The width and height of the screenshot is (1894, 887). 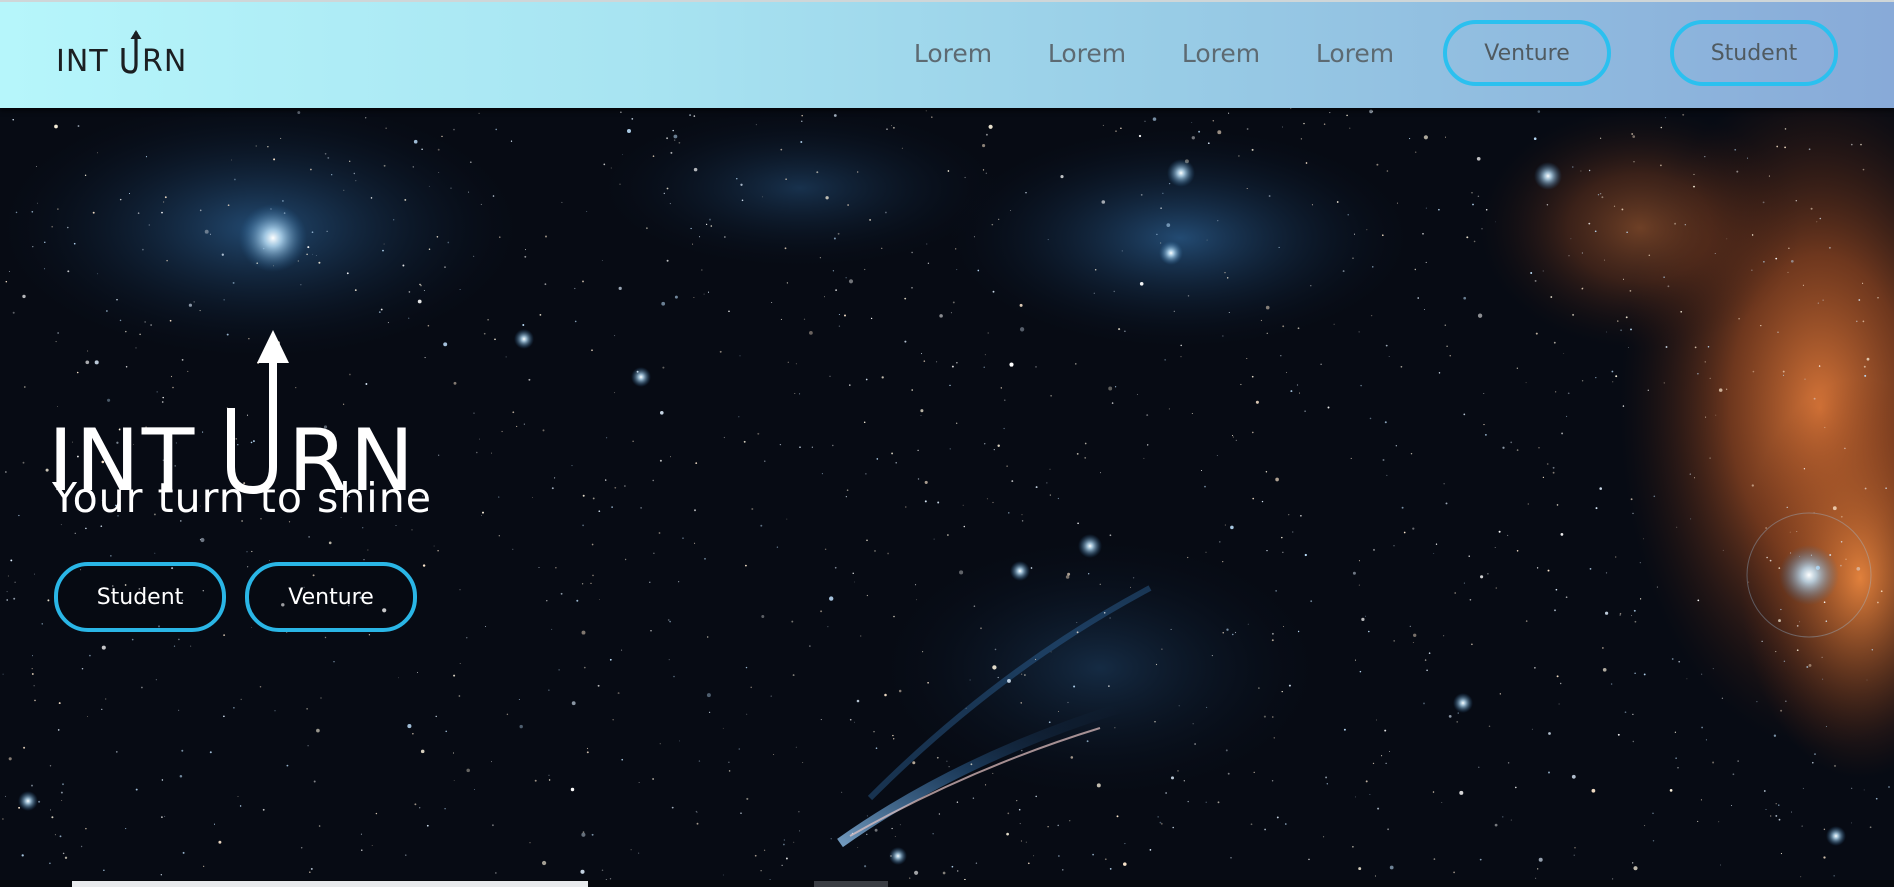 I want to click on hero-logo: INT RN, so click(x=231, y=386).